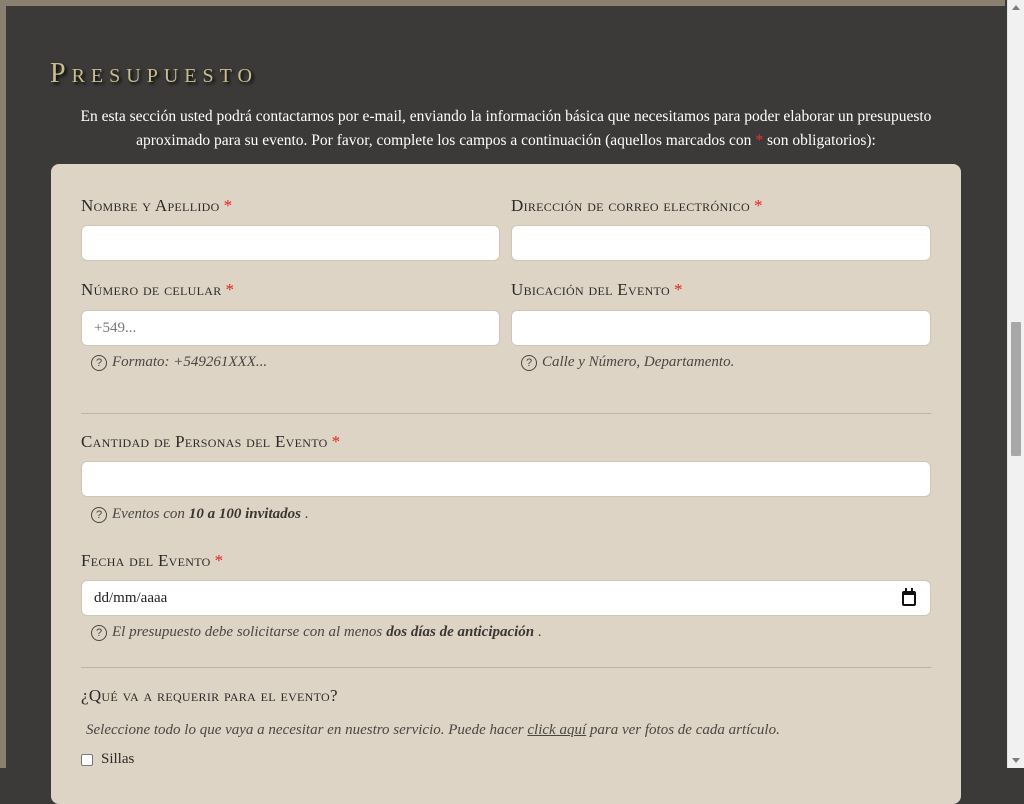 The width and height of the screenshot is (1024, 804). Describe the element at coordinates (1016, 7) in the screenshot. I see `scroll-up-icon` at that location.